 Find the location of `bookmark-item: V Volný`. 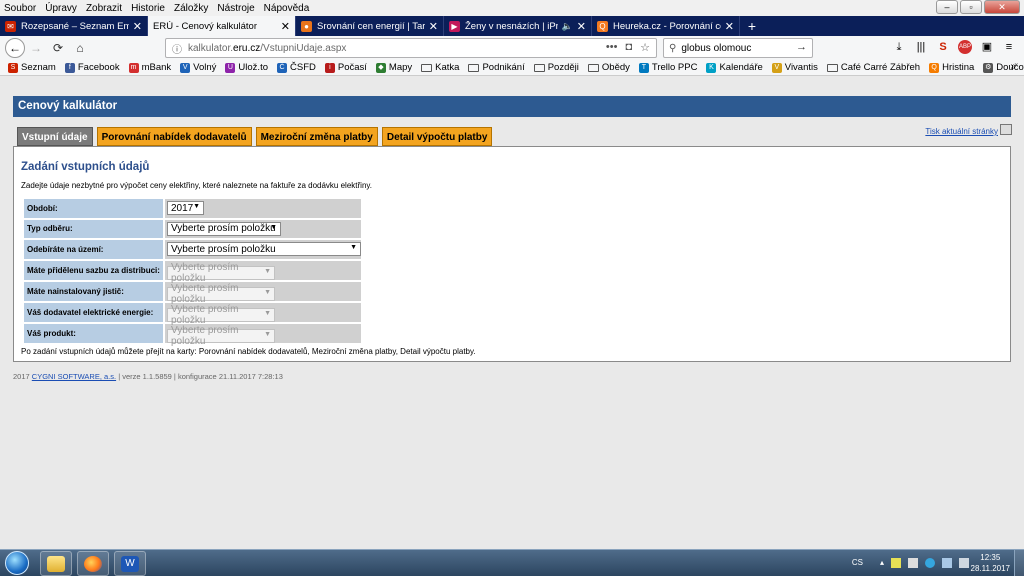

bookmark-item: V Volný is located at coordinates (198, 67).